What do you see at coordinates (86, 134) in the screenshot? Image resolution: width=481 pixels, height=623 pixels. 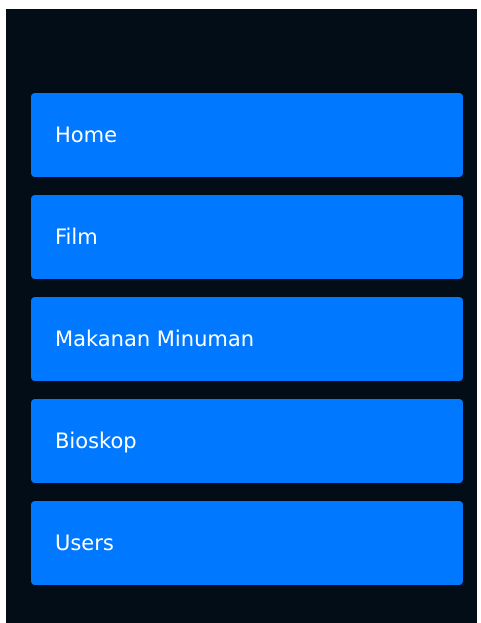 I see `sidebar-item-label: Home` at bounding box center [86, 134].